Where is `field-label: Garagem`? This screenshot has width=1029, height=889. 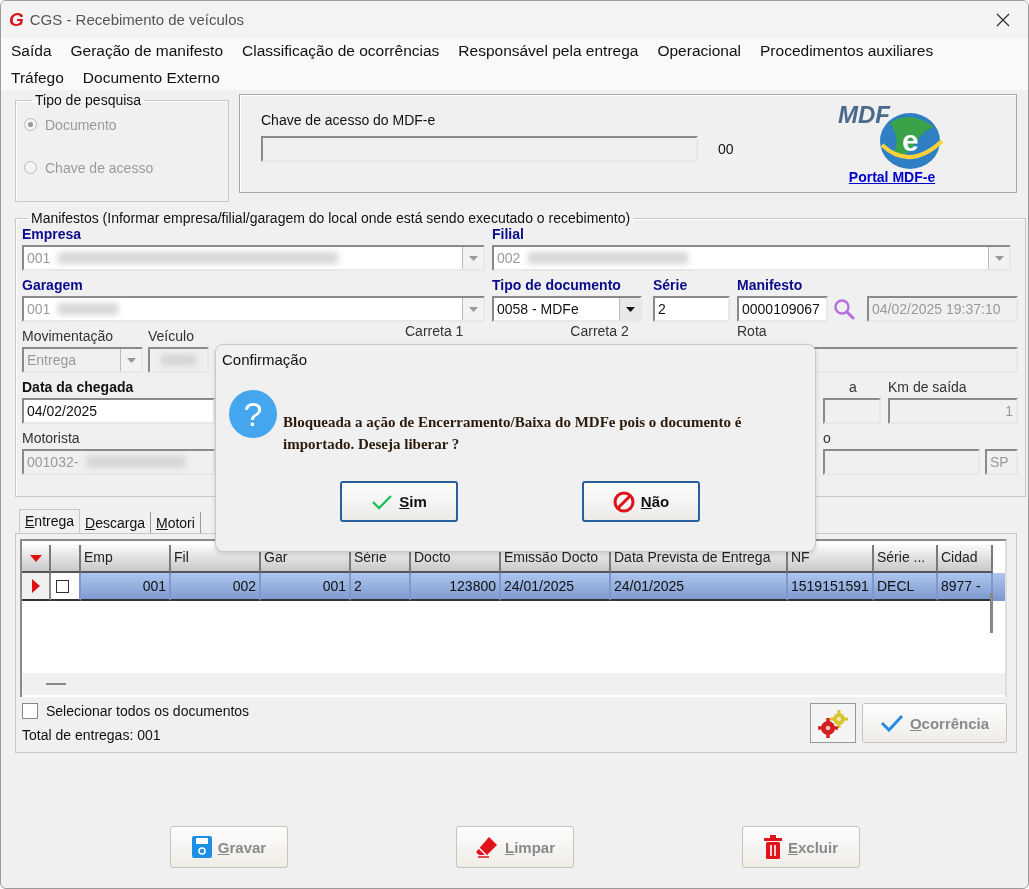 field-label: Garagem is located at coordinates (52, 285).